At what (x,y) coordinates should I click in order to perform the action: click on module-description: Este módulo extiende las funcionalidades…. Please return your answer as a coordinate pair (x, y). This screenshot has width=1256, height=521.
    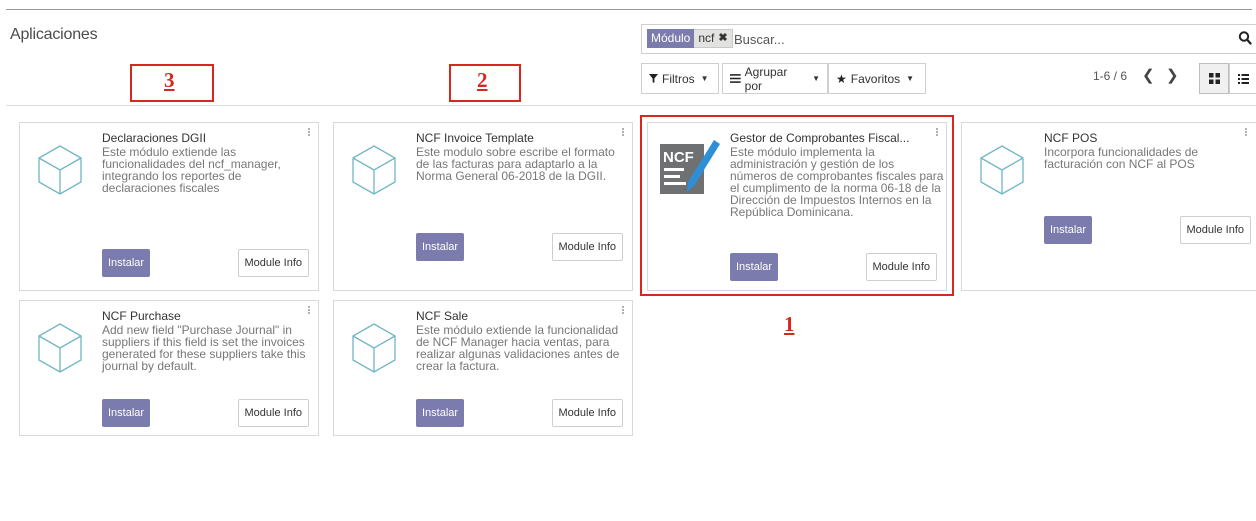
    Looking at the image, I should click on (191, 170).